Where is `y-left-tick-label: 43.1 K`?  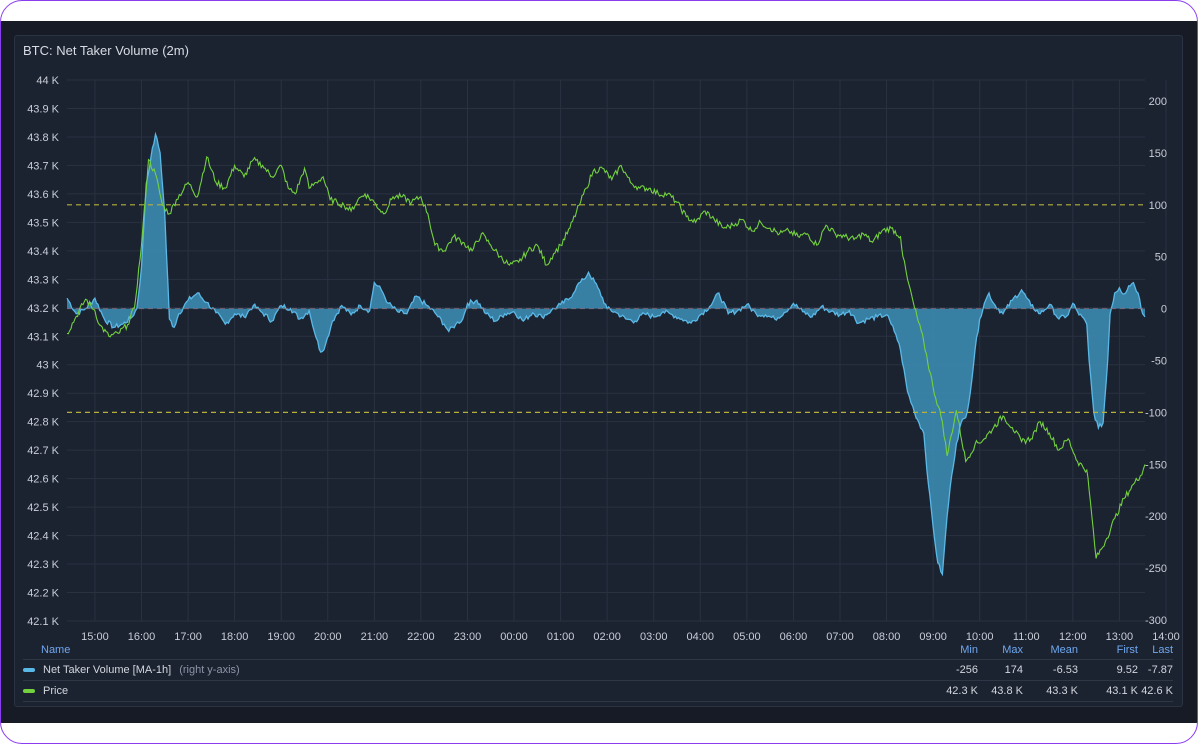
y-left-tick-label: 43.1 K is located at coordinates (43, 337).